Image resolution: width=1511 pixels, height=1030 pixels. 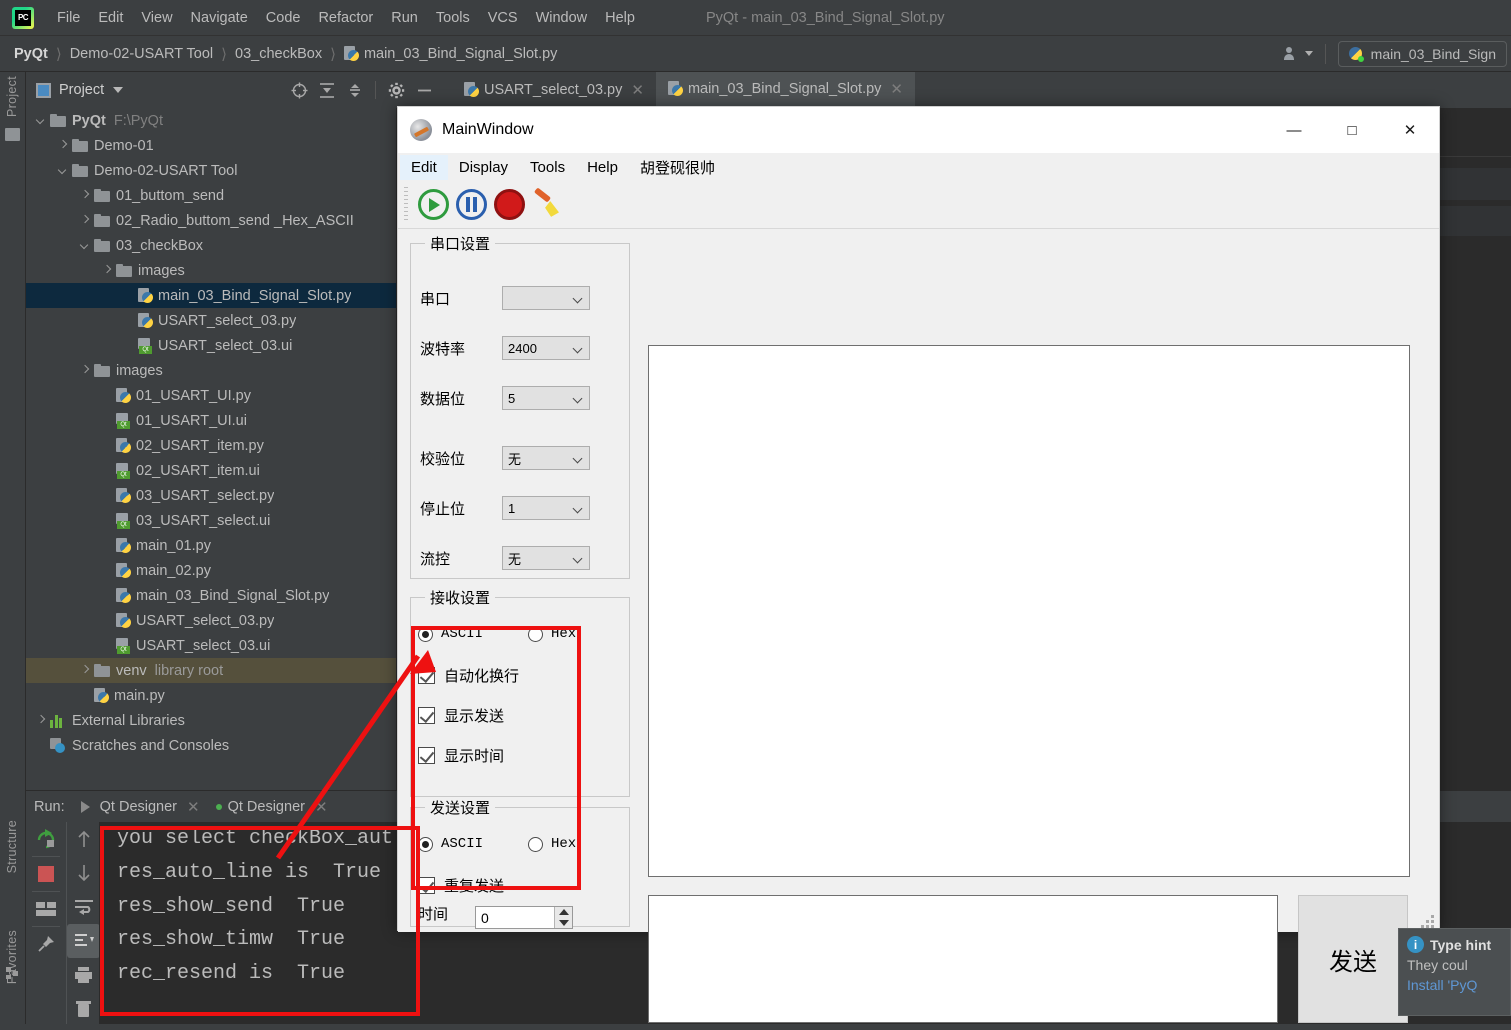 What do you see at coordinates (963, 959) in the screenshot?
I see `send-textarea` at bounding box center [963, 959].